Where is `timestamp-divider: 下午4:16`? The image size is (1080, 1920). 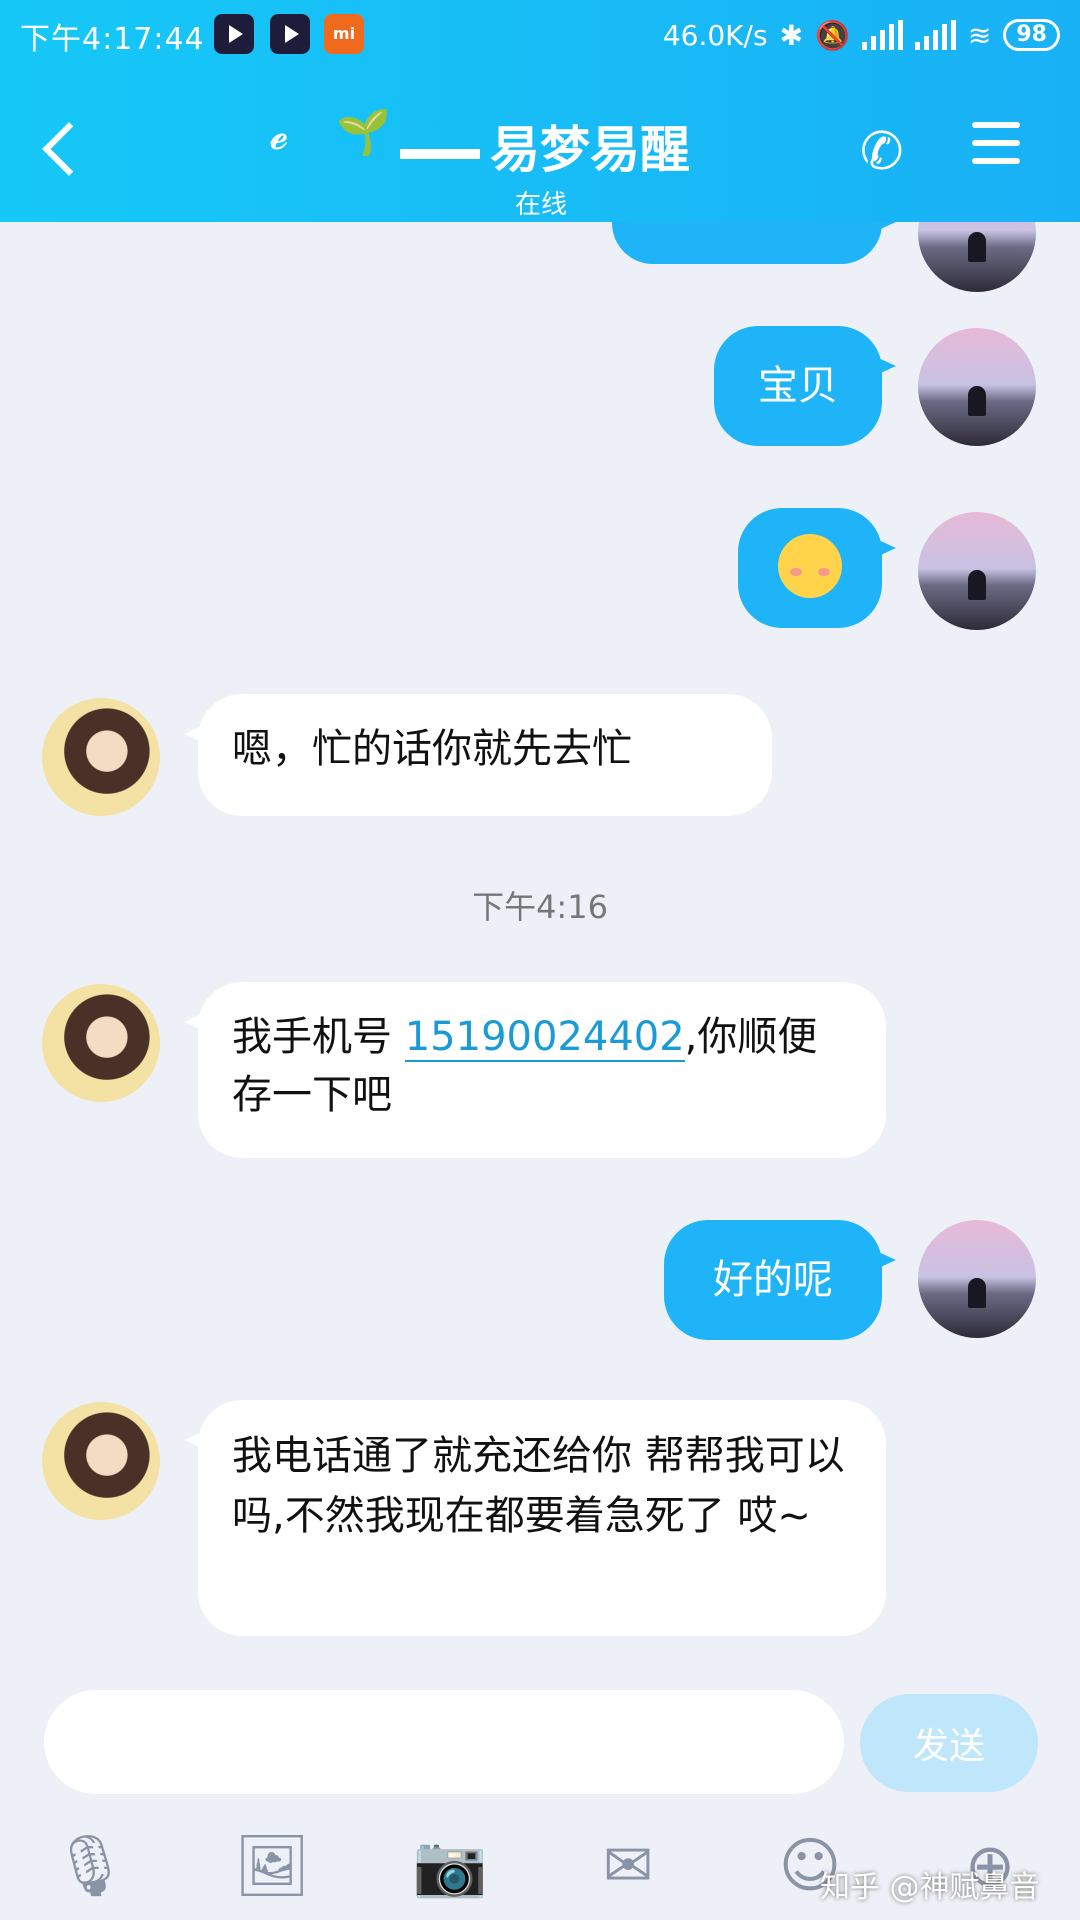
timestamp-divider: 下午4:16 is located at coordinates (540, 907).